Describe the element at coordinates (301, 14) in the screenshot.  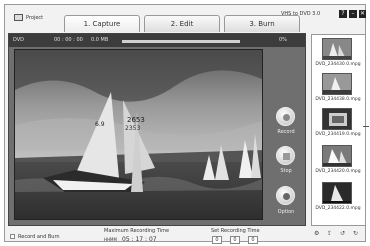
I see `app-title: VHS to DVD 3.0` at that location.